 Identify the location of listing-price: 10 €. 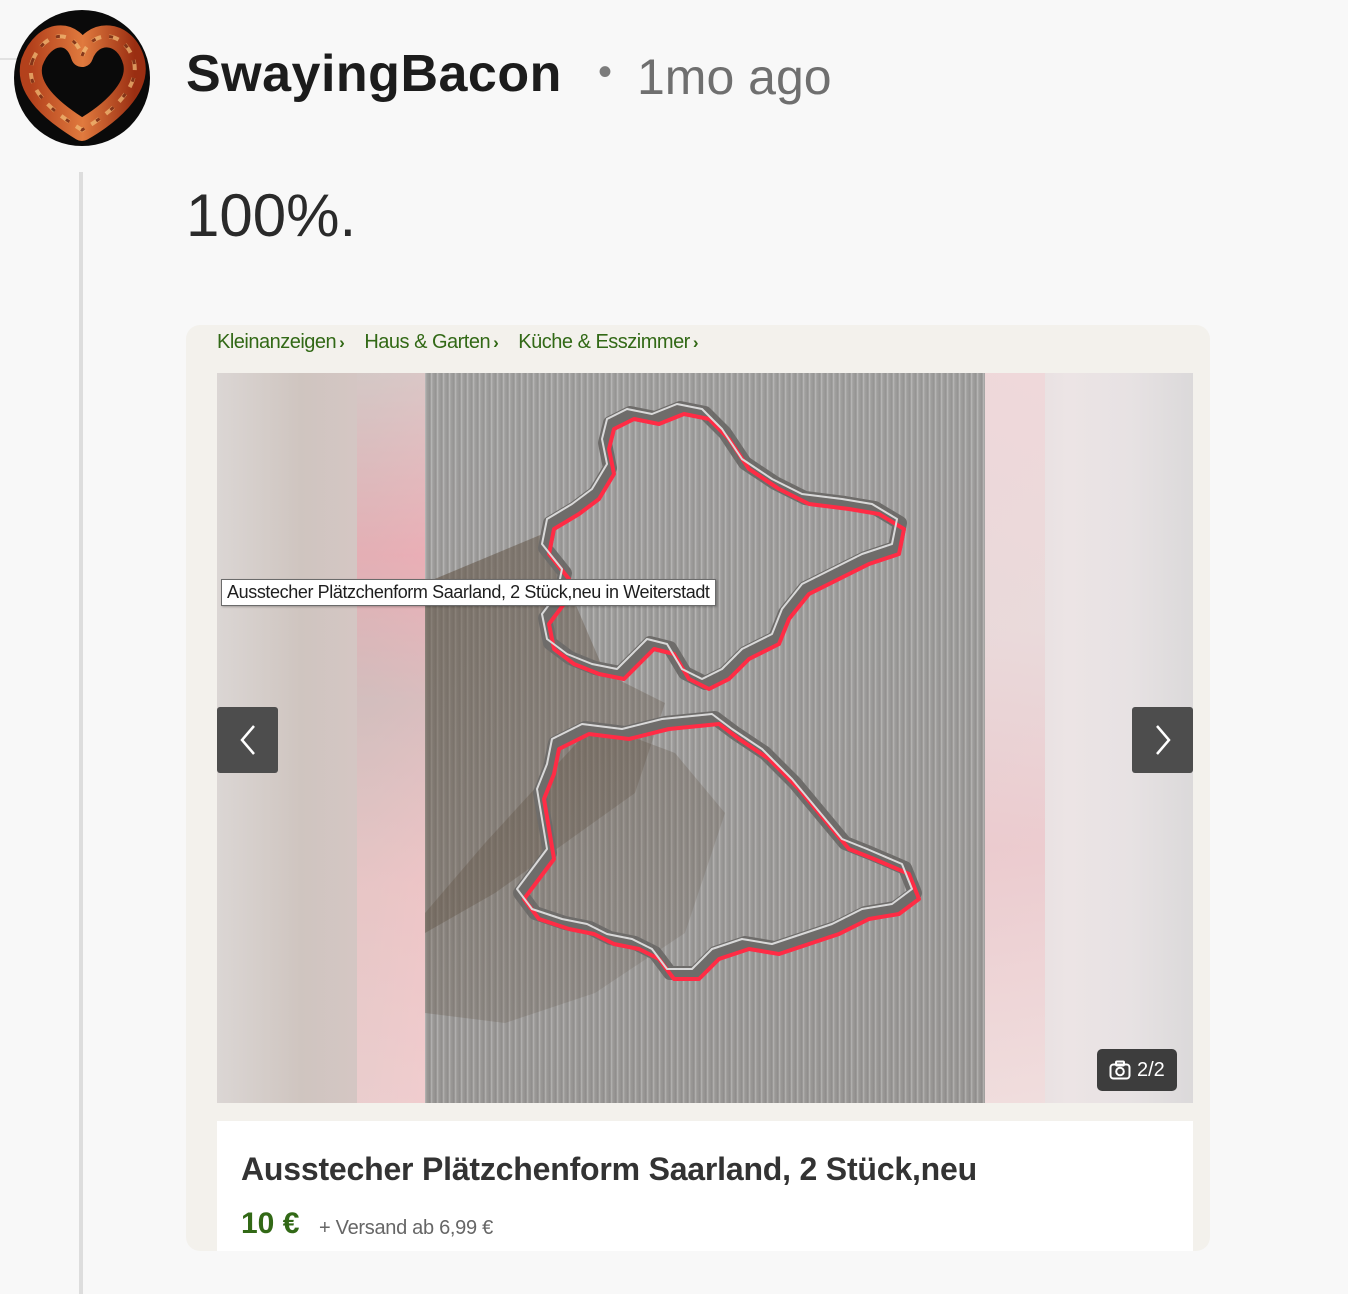
(270, 1223).